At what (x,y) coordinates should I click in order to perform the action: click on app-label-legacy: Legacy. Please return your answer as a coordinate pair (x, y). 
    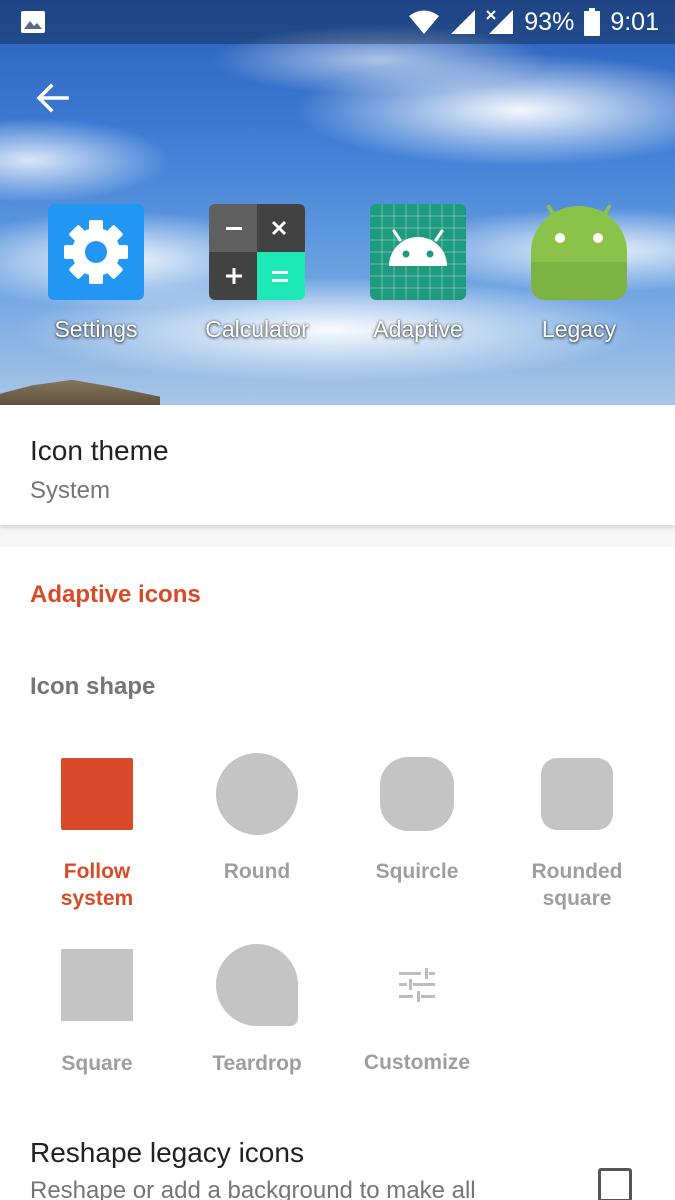
    Looking at the image, I should click on (579, 329).